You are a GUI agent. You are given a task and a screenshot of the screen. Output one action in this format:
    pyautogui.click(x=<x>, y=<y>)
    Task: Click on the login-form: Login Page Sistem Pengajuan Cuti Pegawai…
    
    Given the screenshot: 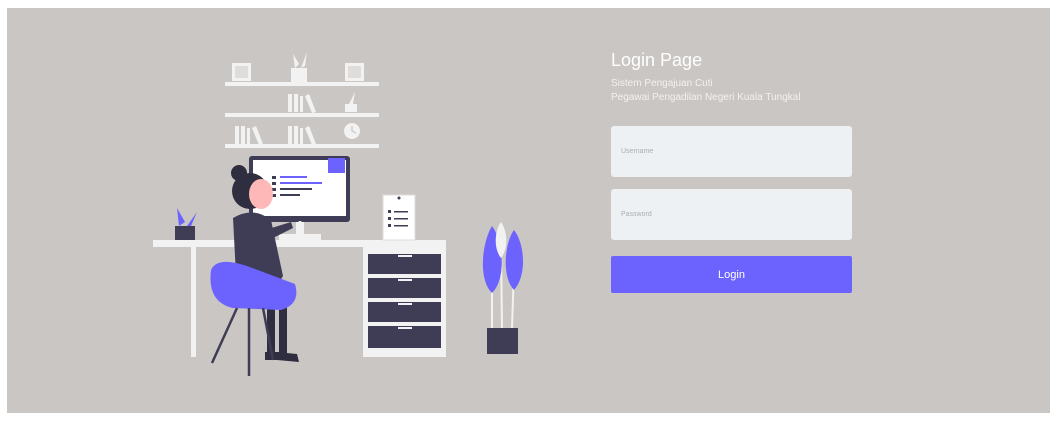 What is the action you would take?
    pyautogui.click(x=732, y=170)
    